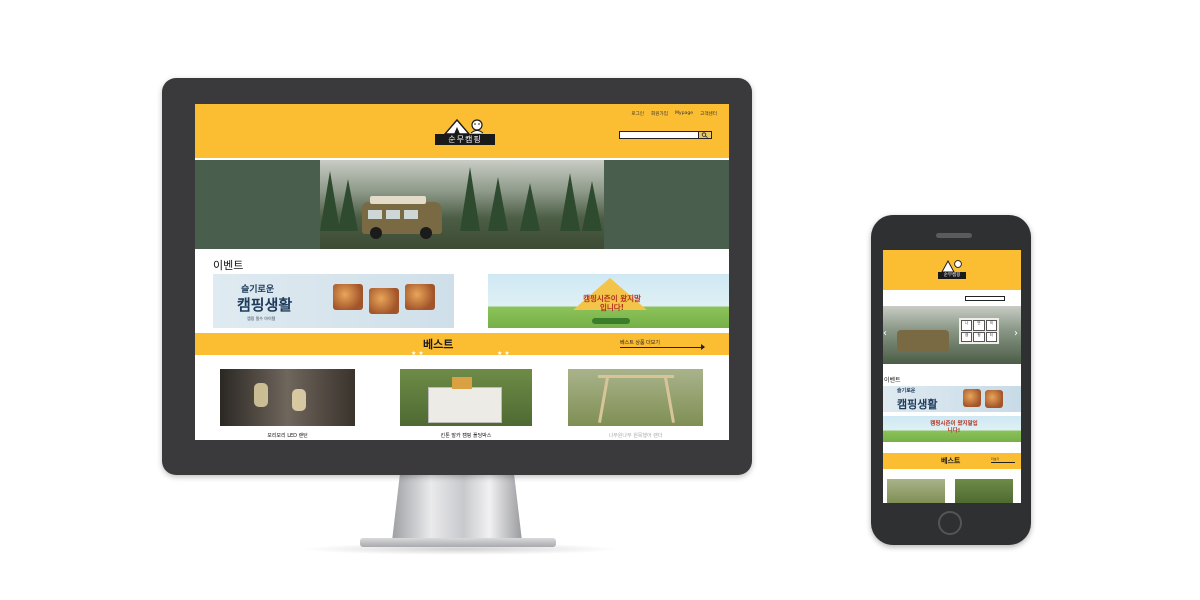 The height and width of the screenshot is (600, 1200). I want to click on mobile-banner2-text: 캠핑시즌이 왔지말입니다!, so click(954, 427).